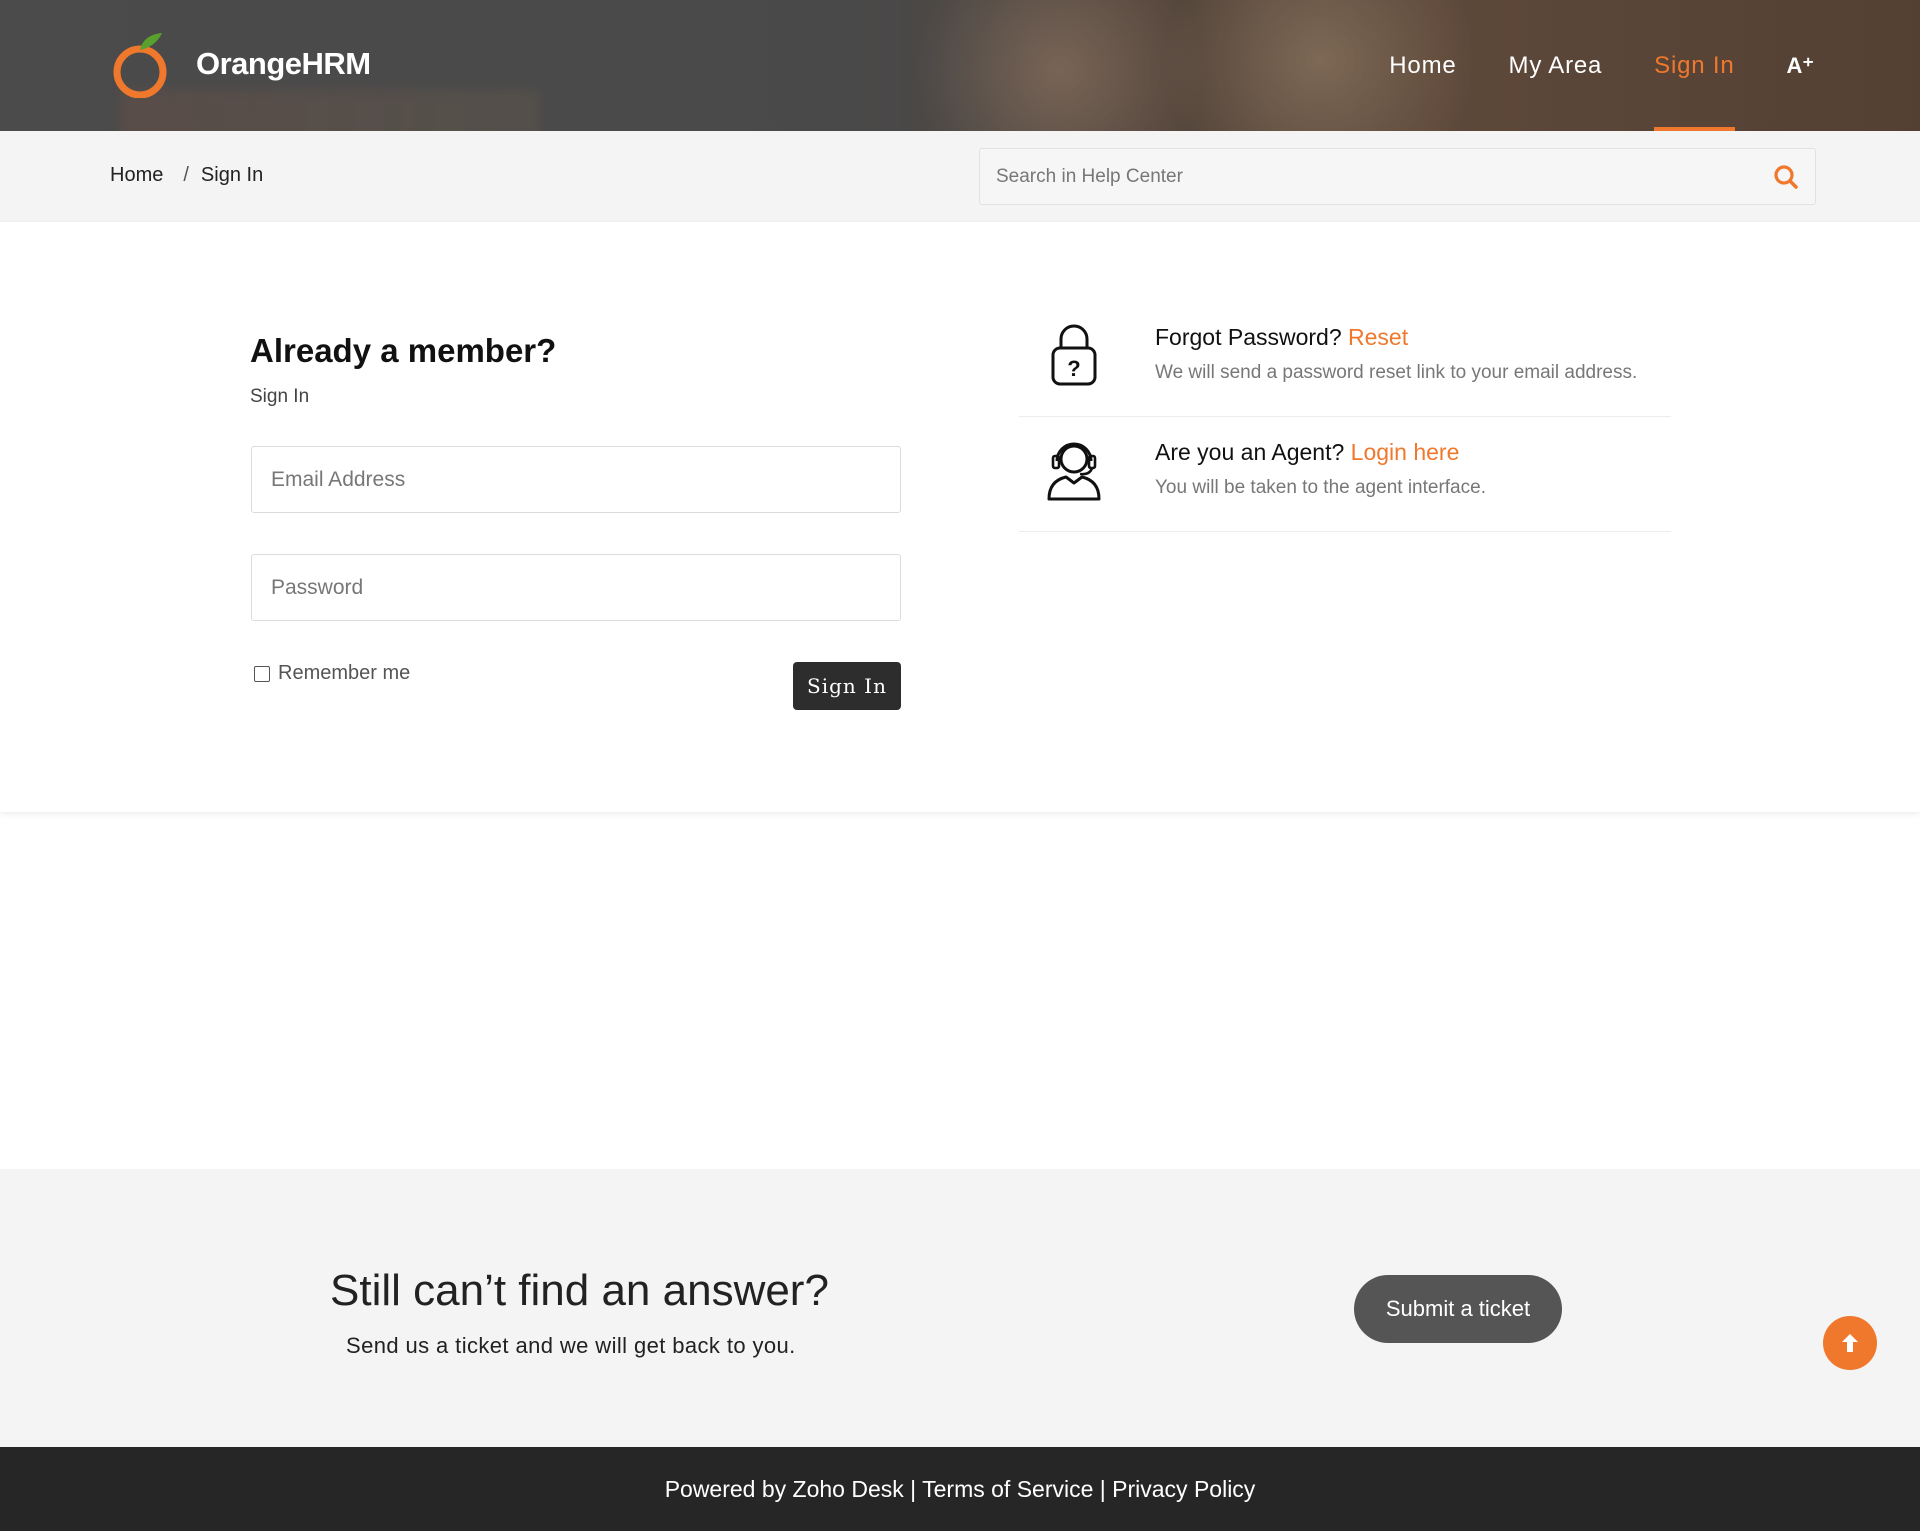 The image size is (1920, 1531). I want to click on terms-link: Terms of Service, so click(1007, 1489).